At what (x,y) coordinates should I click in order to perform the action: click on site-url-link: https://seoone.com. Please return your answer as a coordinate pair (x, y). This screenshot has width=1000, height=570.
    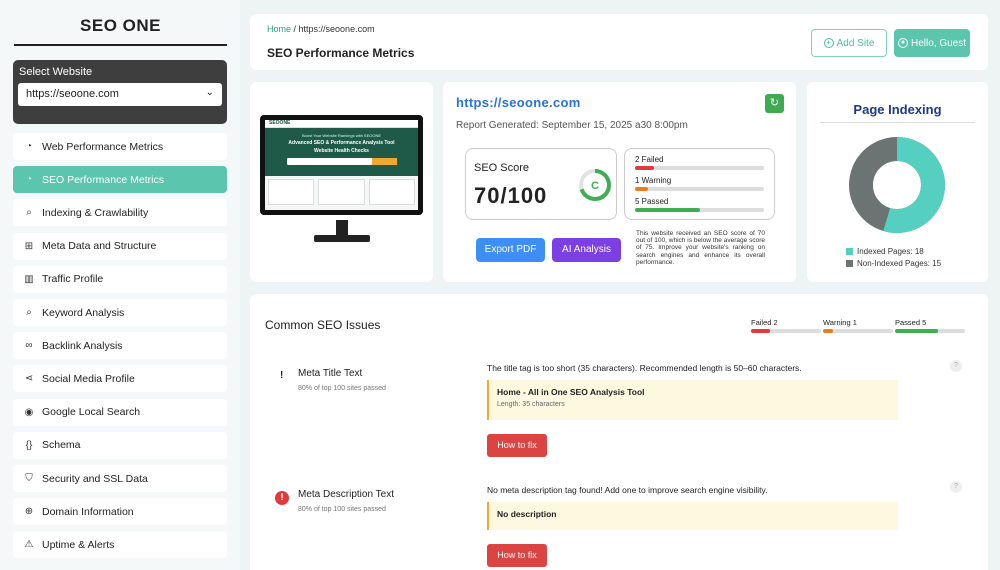
    Looking at the image, I should click on (518, 102).